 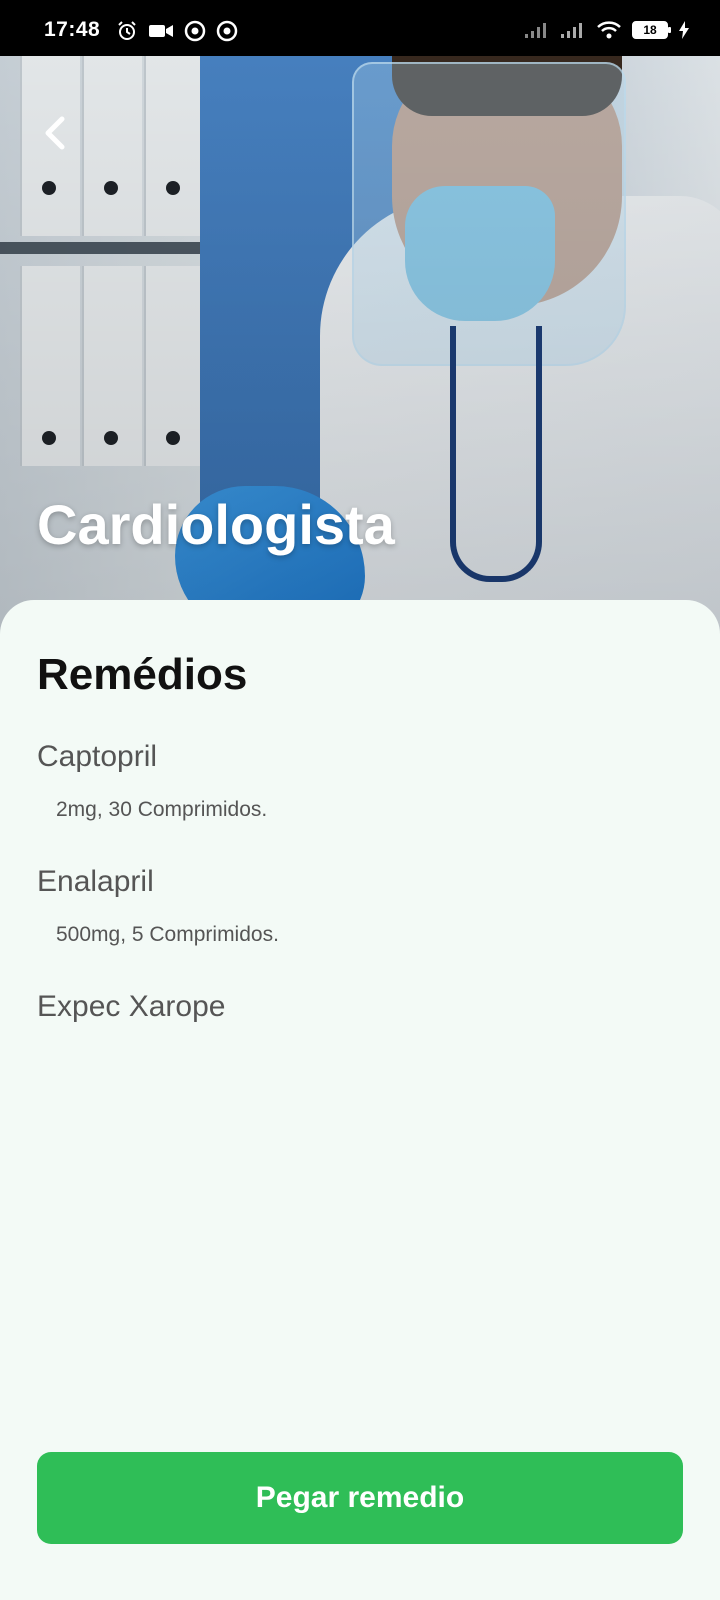 I want to click on alarm-icon, so click(x=127, y=31).